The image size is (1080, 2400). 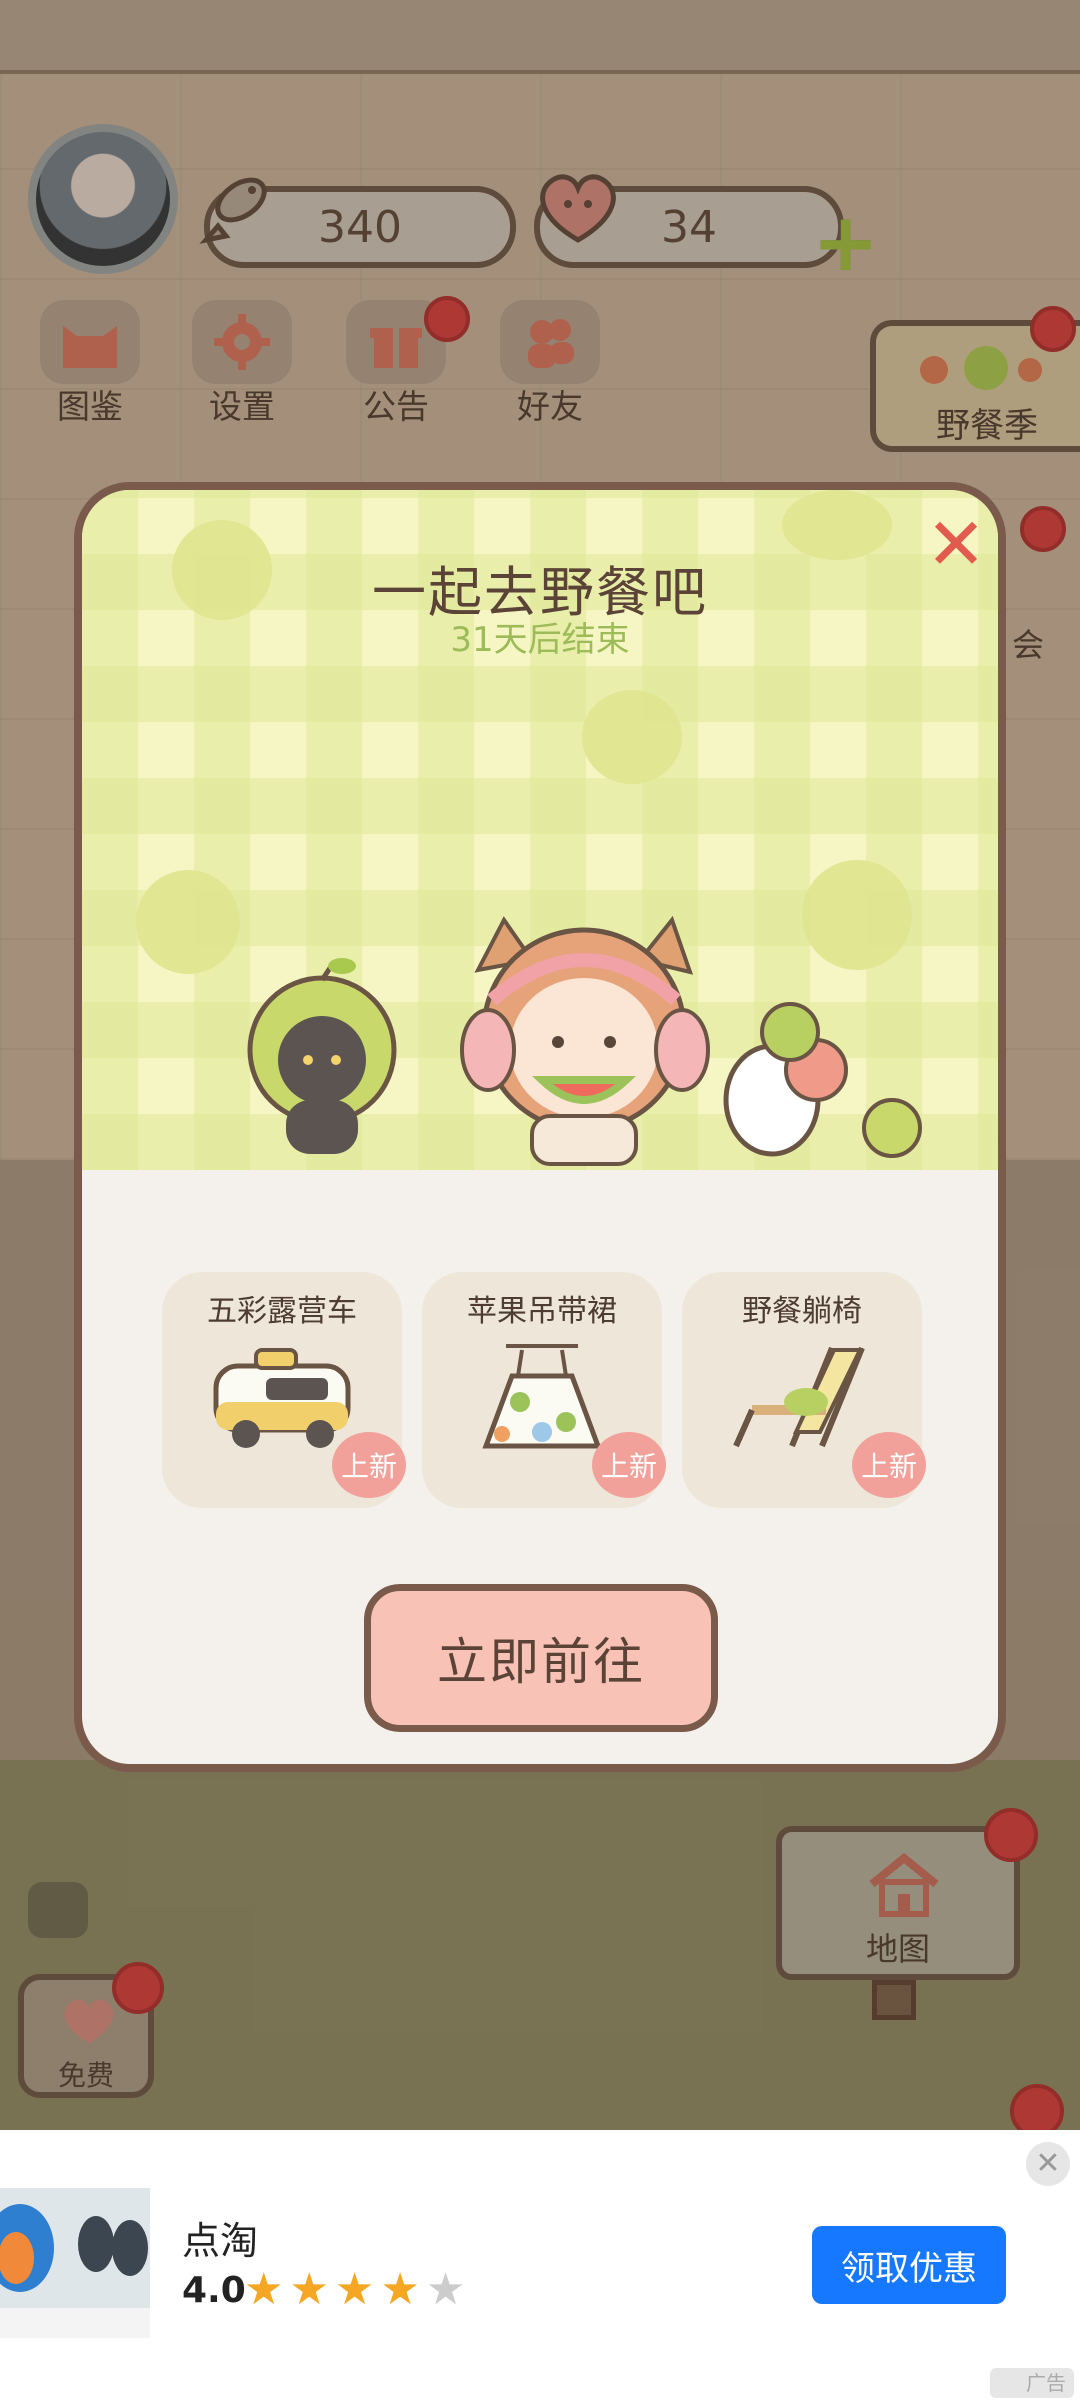 I want to click on dress-icon, so click(x=542, y=1396).